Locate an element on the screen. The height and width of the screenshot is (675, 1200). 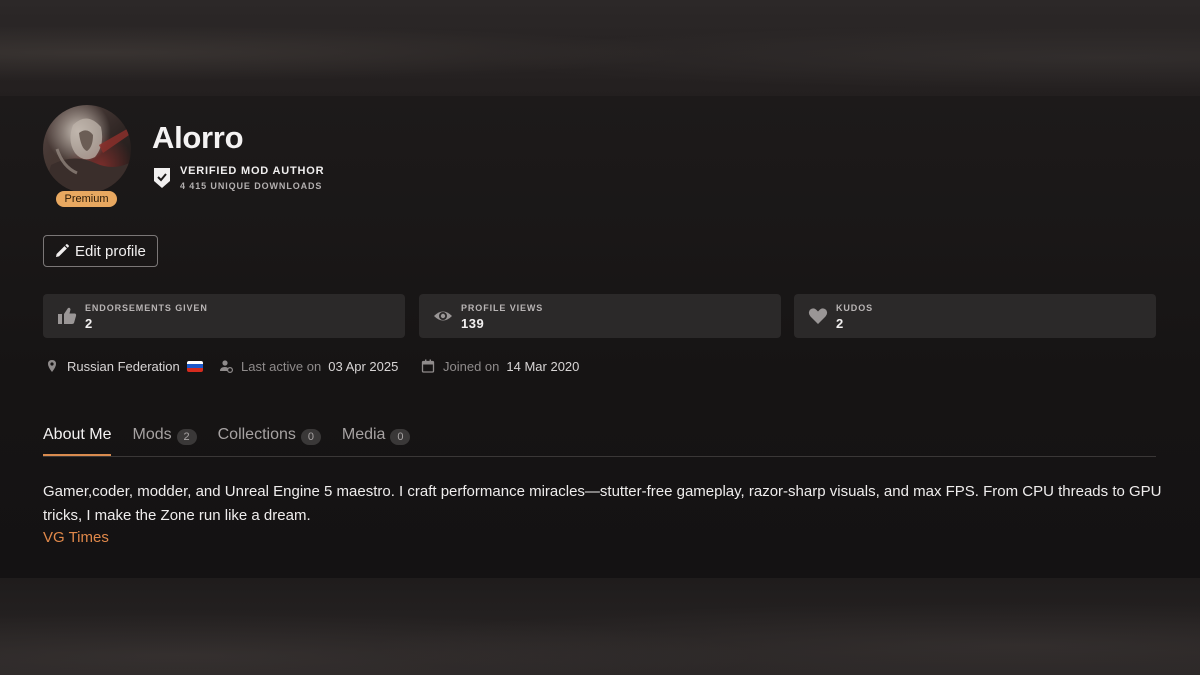
verified-author-title: VERIFIED MOD AUTHOR is located at coordinates (252, 171).